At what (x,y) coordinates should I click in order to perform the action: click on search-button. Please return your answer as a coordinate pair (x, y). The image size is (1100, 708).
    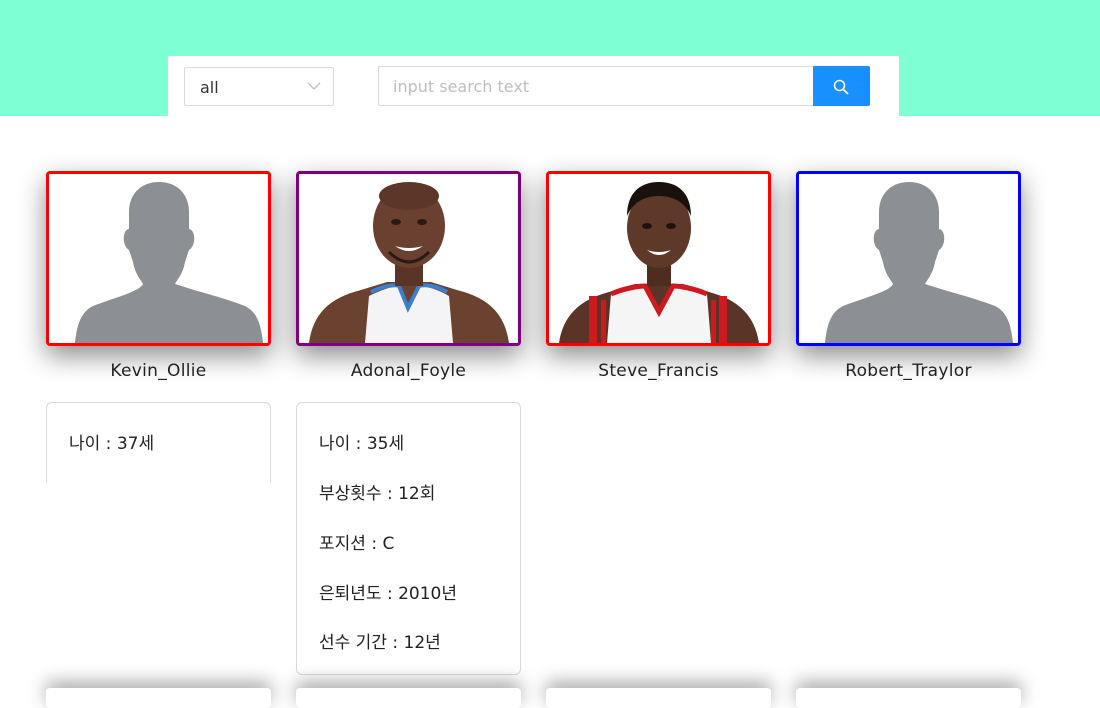
    Looking at the image, I should click on (841, 86).